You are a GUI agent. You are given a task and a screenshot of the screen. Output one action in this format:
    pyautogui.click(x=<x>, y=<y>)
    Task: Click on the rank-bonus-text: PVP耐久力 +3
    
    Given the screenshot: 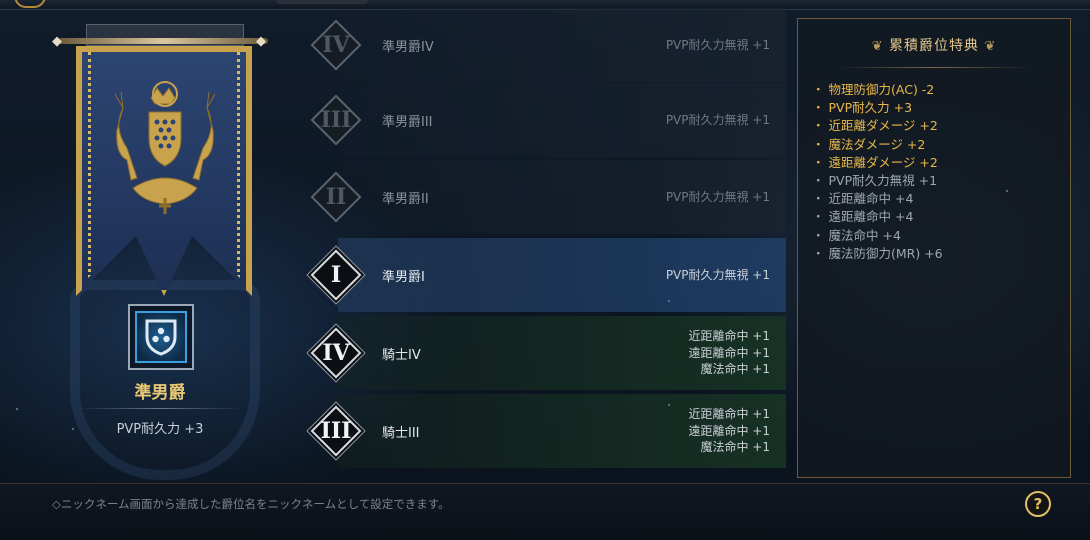 What is the action you would take?
    pyautogui.click(x=160, y=429)
    